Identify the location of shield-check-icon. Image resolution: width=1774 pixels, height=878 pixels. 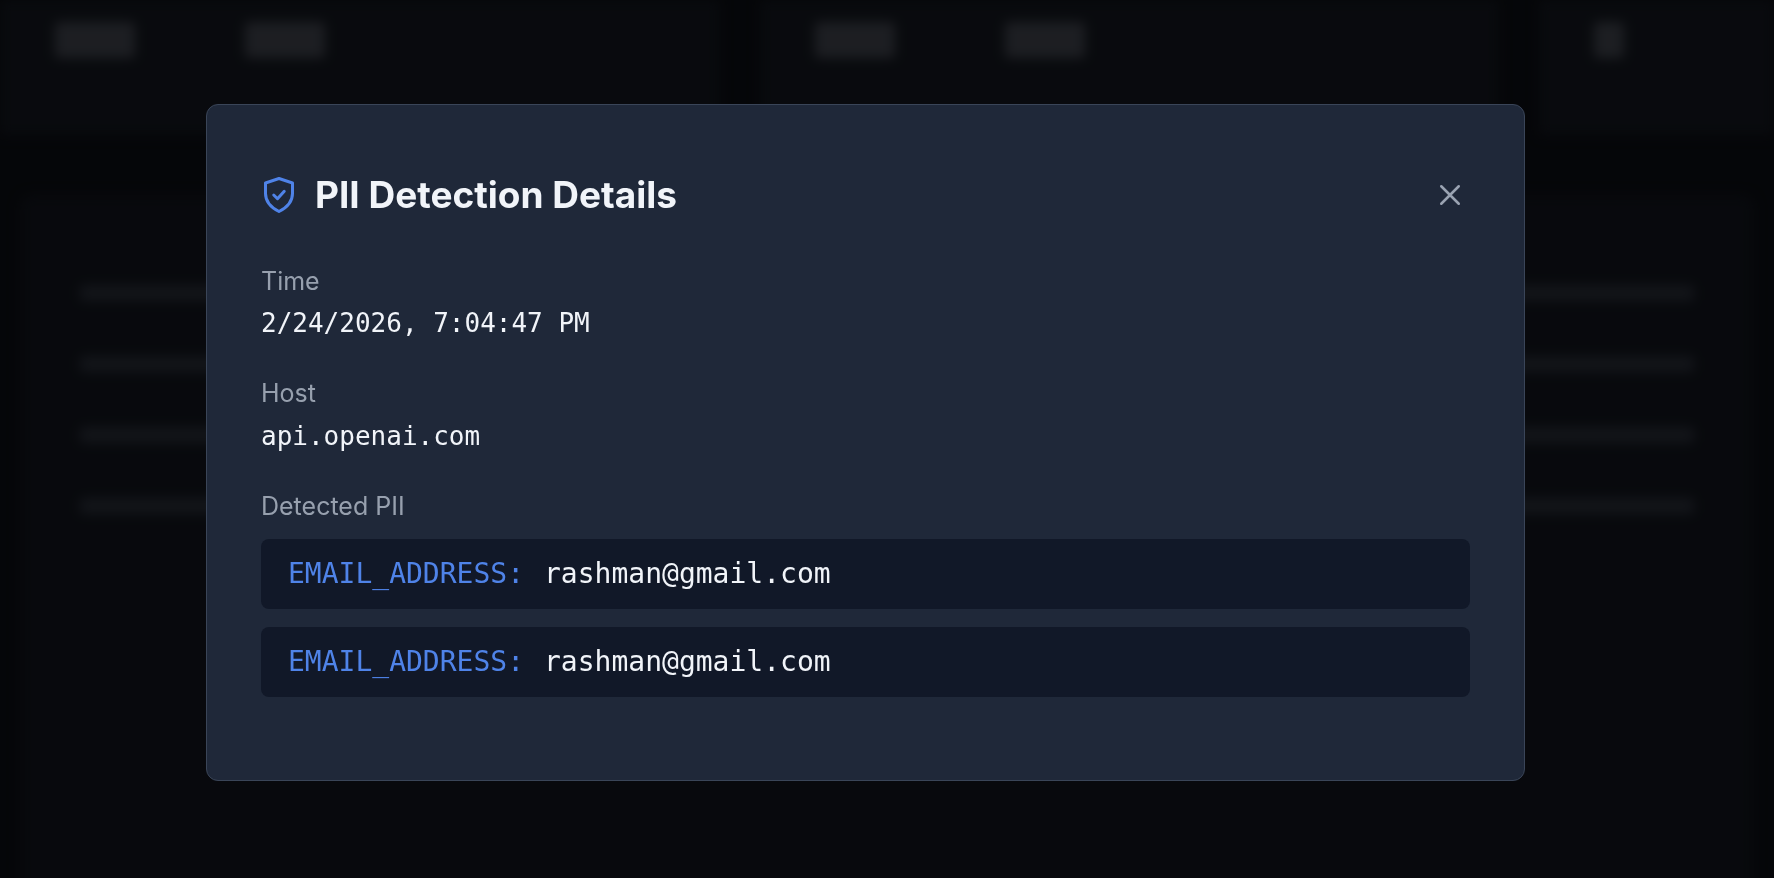
(279, 194).